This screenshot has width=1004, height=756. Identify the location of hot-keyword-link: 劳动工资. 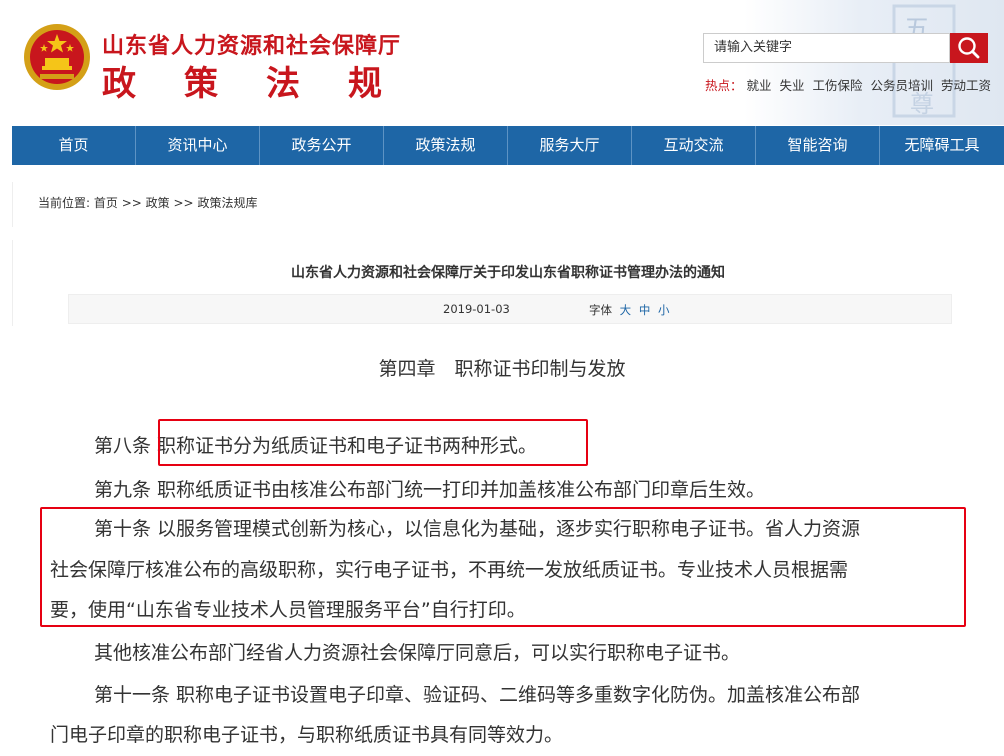
(966, 85).